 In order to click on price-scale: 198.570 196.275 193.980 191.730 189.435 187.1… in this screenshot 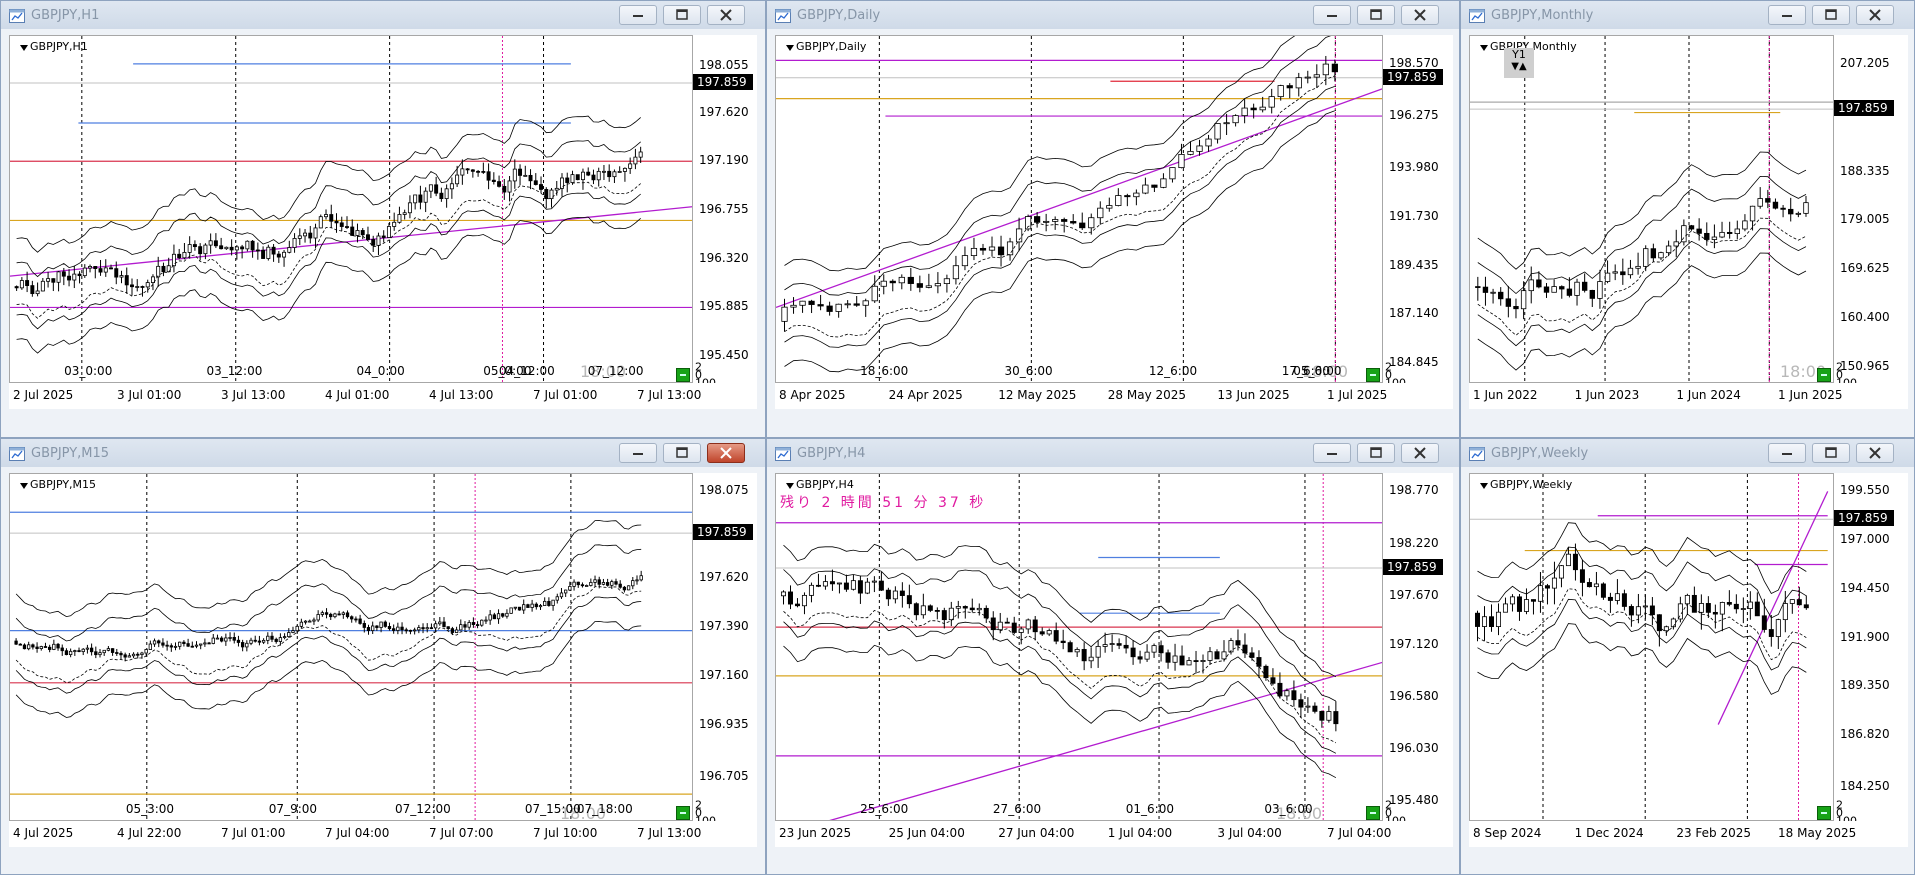, I will do `click(1418, 212)`.